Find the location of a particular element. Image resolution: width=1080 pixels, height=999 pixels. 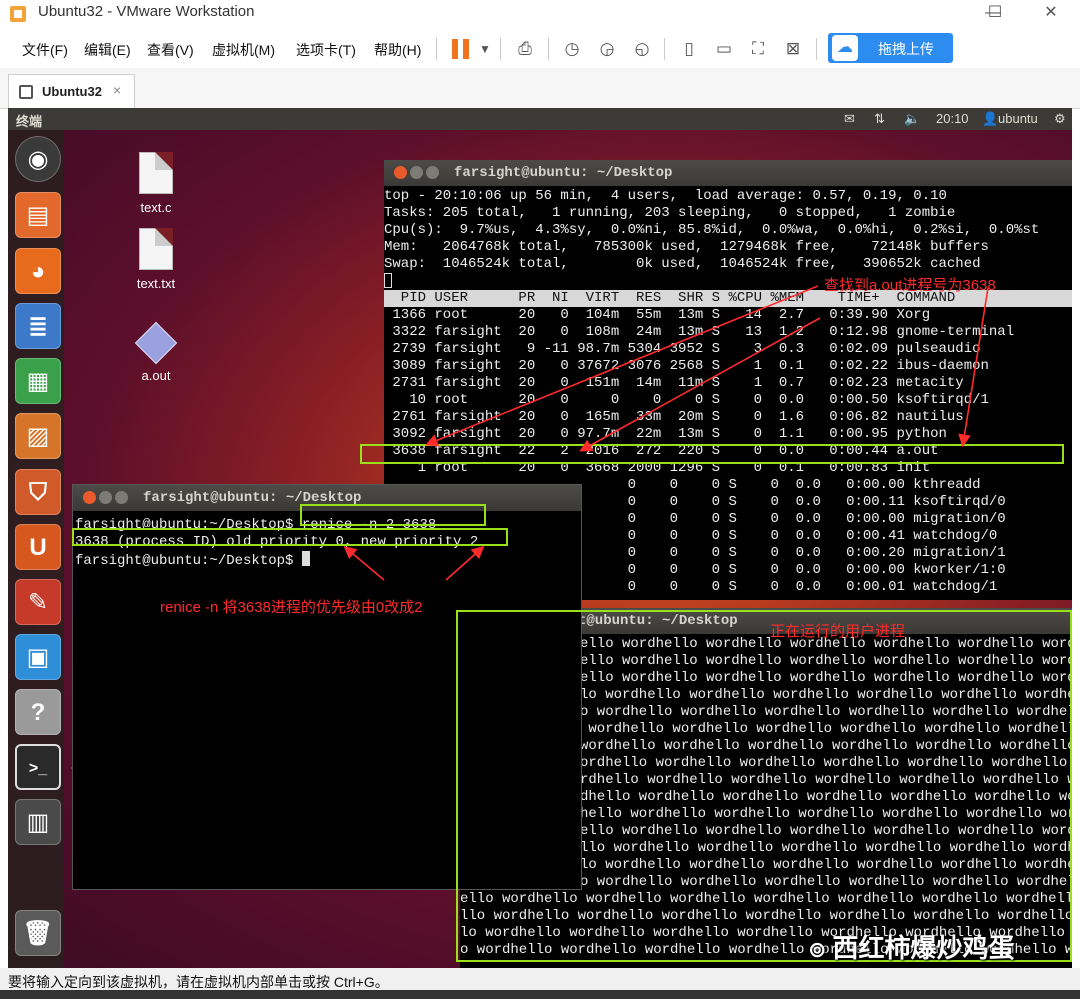

menu-file: 文件(F) is located at coordinates (45, 50).